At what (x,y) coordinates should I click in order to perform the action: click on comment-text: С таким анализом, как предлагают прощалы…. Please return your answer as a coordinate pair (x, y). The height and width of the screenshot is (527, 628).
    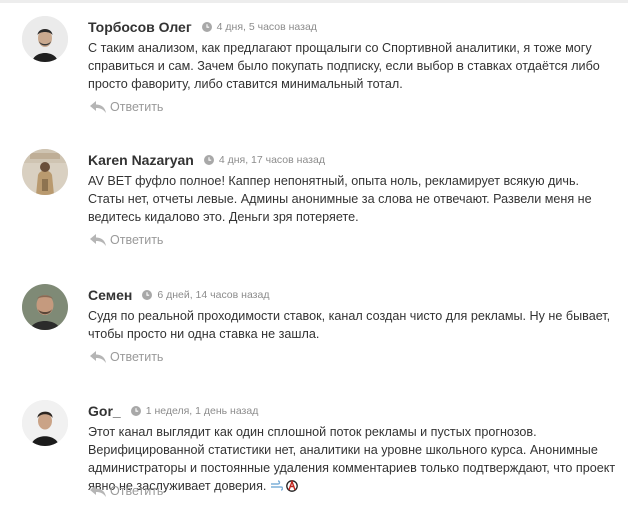
    Looking at the image, I should click on (344, 66).